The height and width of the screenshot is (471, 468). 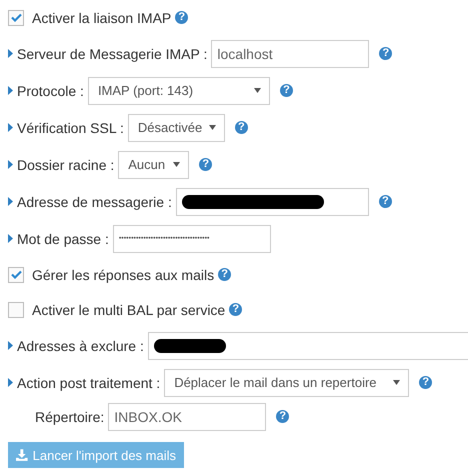 I want to click on select-field: Déplacer le mail dans un repertoire, so click(x=287, y=382).